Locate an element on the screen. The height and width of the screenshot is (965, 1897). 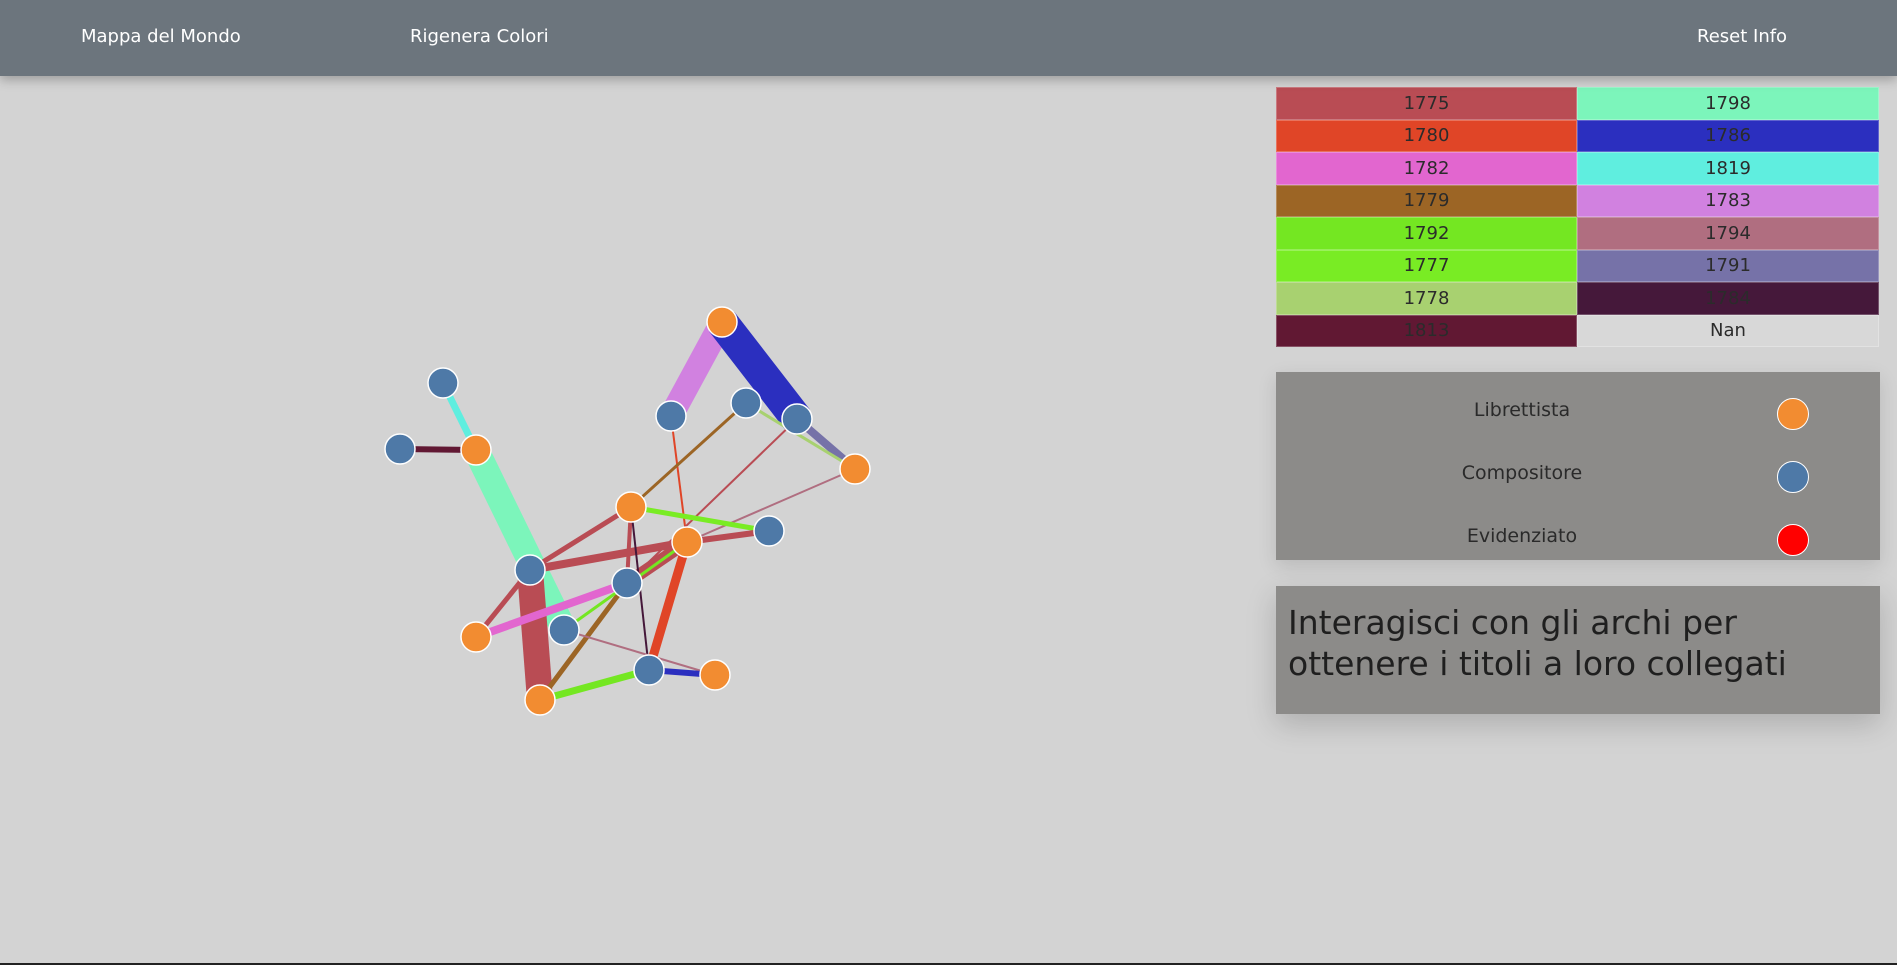
year-cell-1819: 1819 is located at coordinates (1728, 168).